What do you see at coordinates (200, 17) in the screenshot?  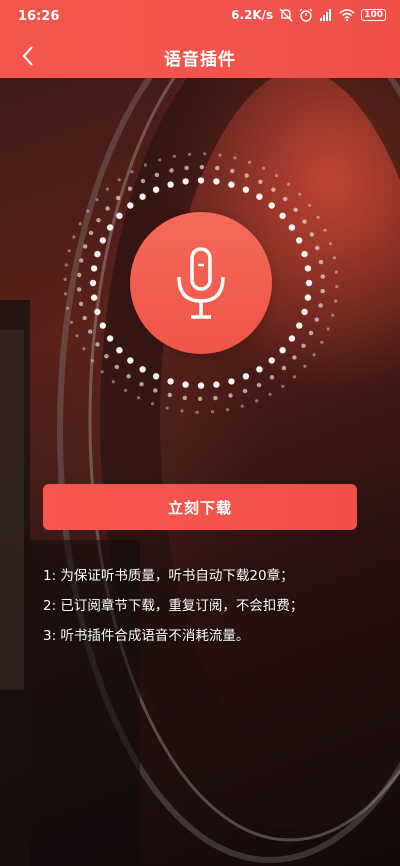 I see `status-bar: 16:26 6.2K/s 100` at bounding box center [200, 17].